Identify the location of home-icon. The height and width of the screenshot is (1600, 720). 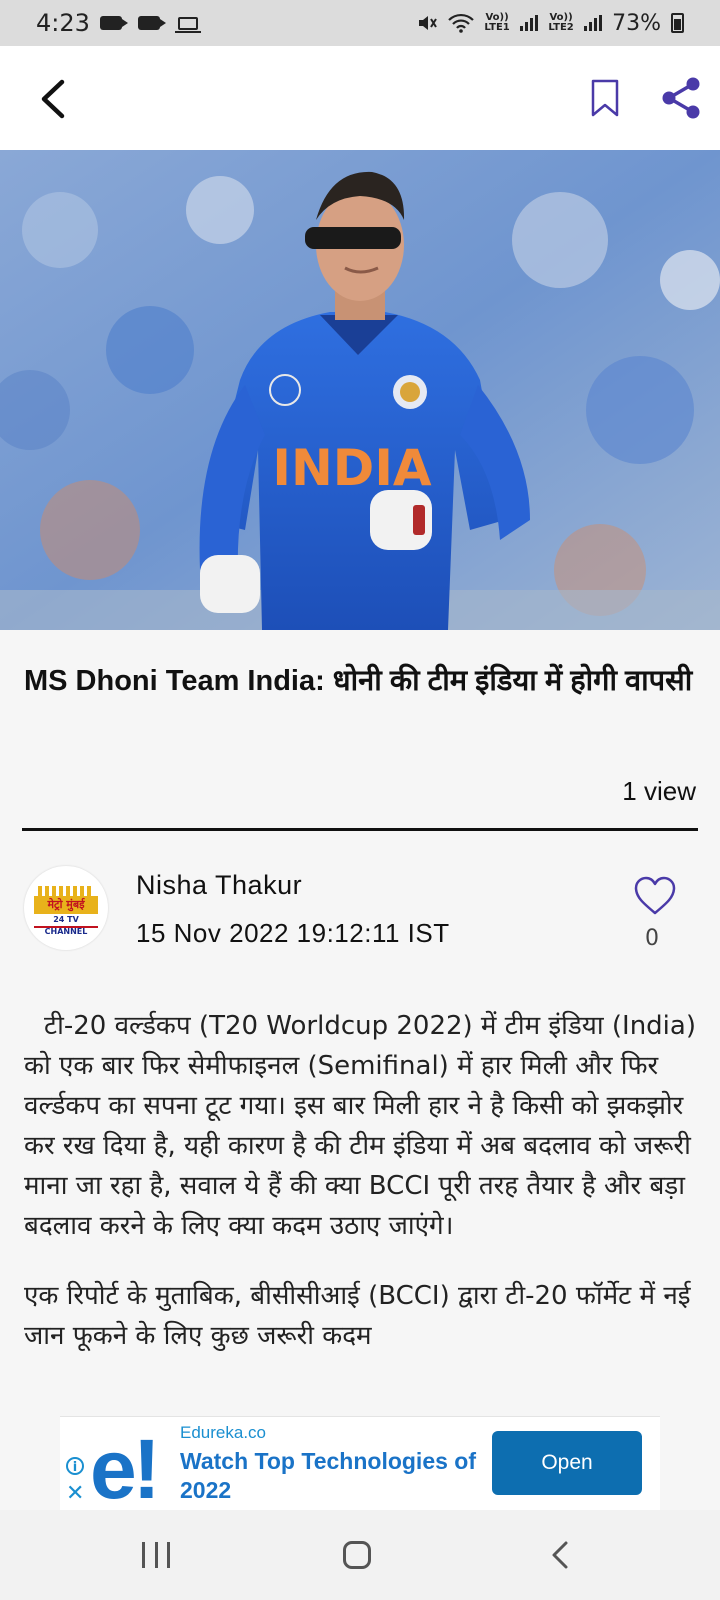
(357, 1555).